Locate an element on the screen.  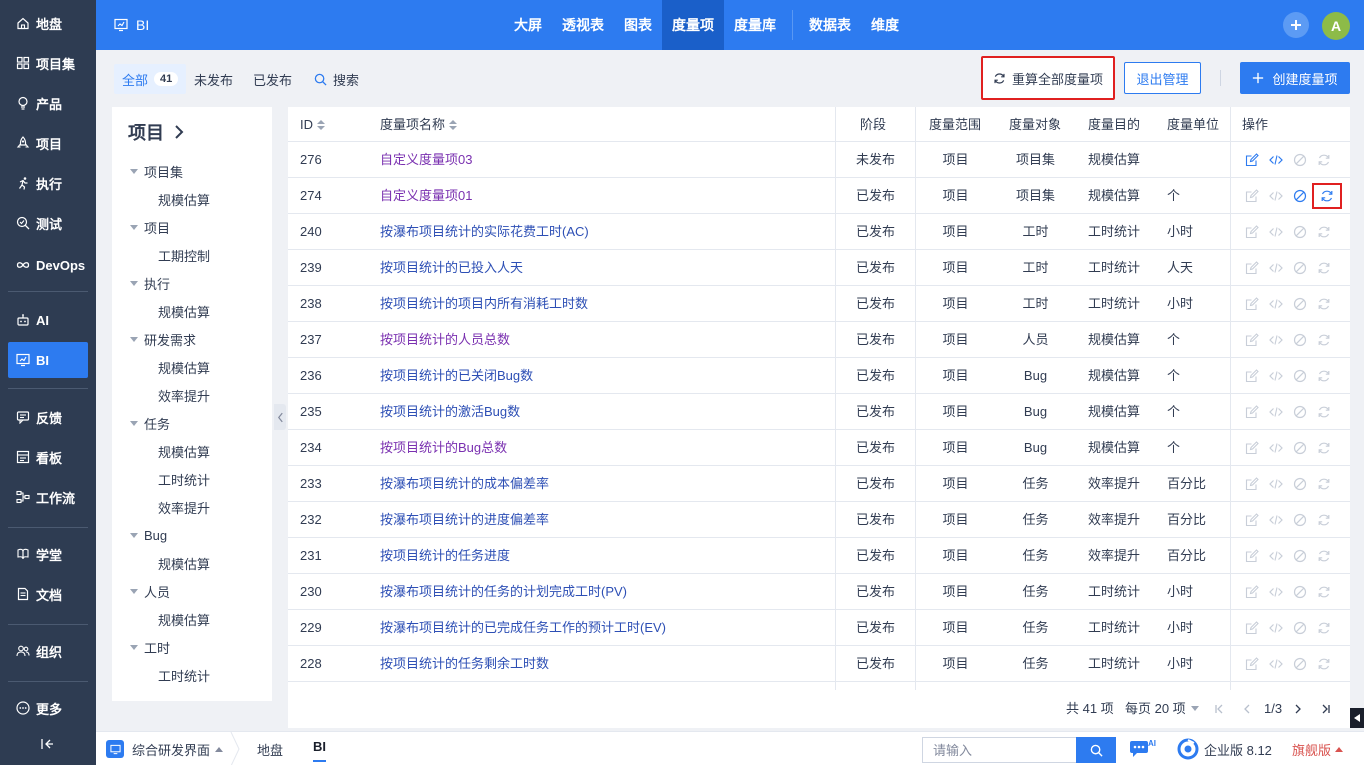
taskbar-search-button is located at coordinates (1096, 750).